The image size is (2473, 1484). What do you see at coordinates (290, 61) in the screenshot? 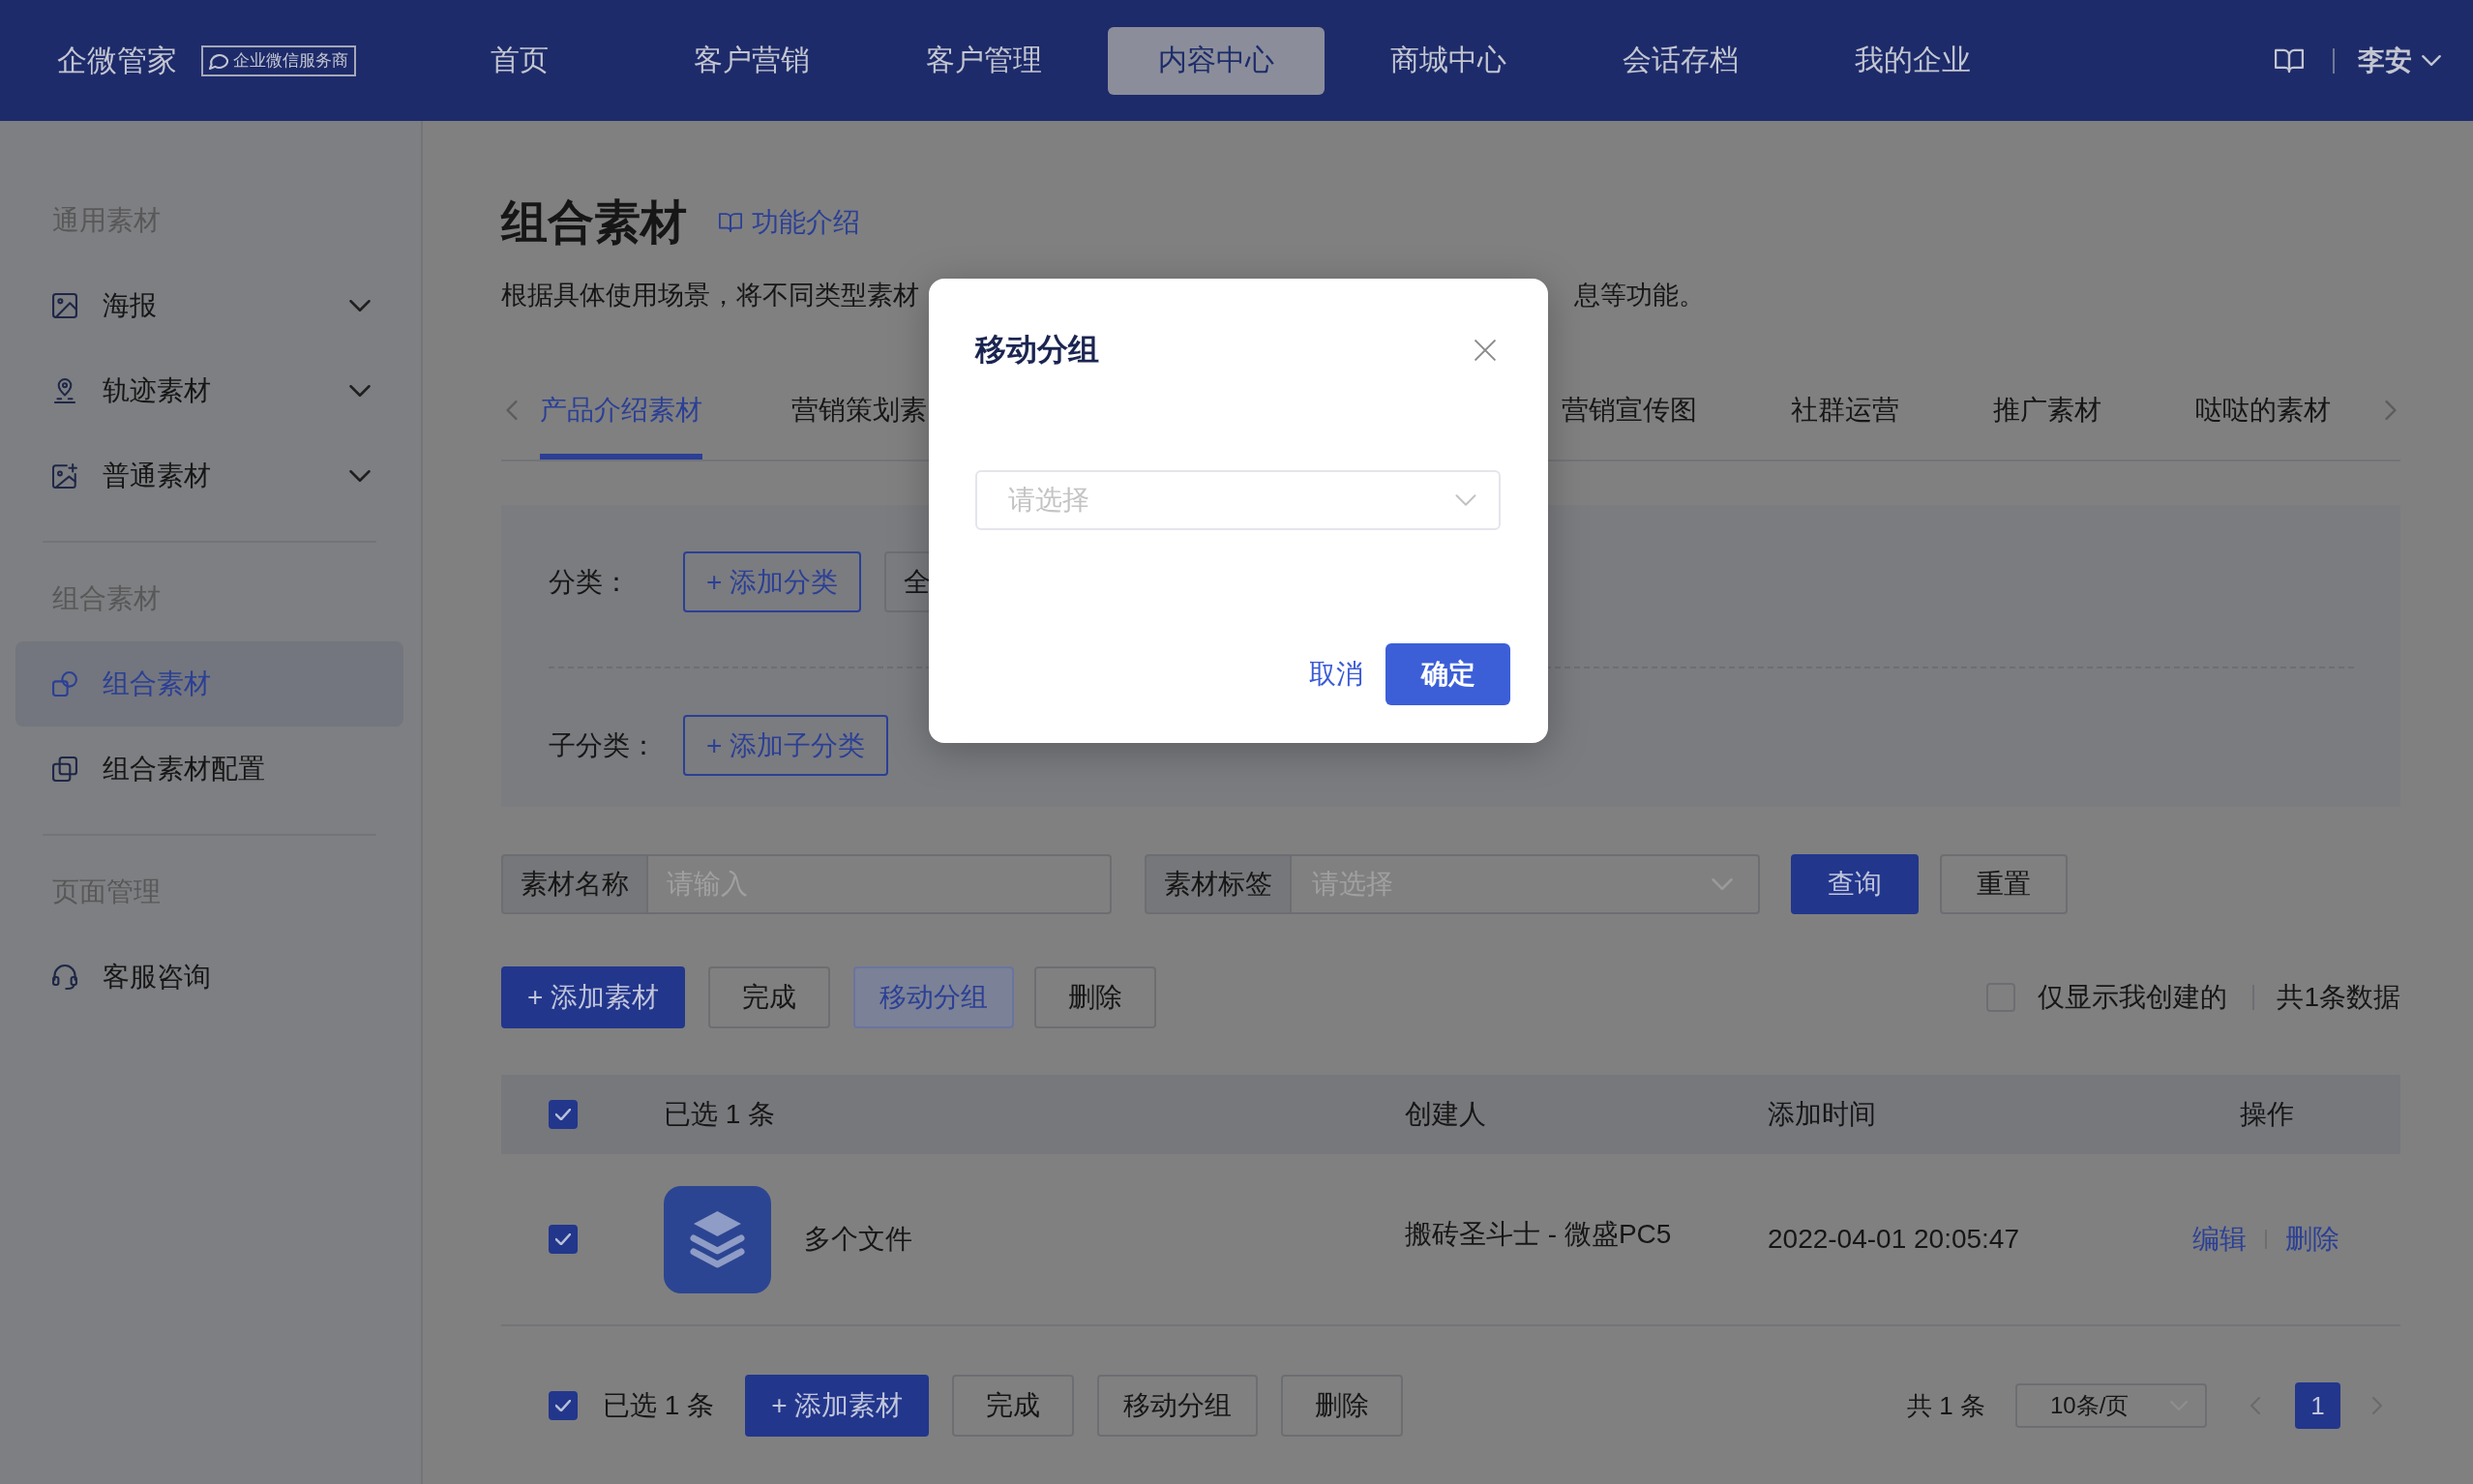
I see `badge-text: 企业微信服务商` at bounding box center [290, 61].